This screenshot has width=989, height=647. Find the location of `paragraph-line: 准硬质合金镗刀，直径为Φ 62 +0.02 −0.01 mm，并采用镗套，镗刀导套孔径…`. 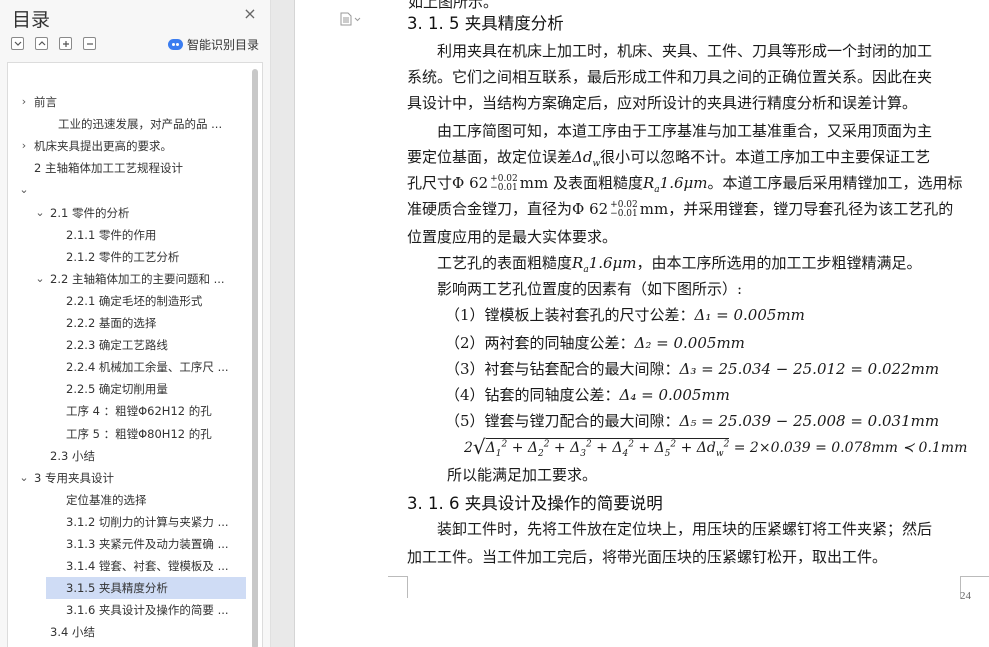

paragraph-line: 准硬质合金镗刀，直径为Φ 62 +0.02 −0.01 mm，并采用镗套，镗刀导套孔径… is located at coordinates (680, 208).